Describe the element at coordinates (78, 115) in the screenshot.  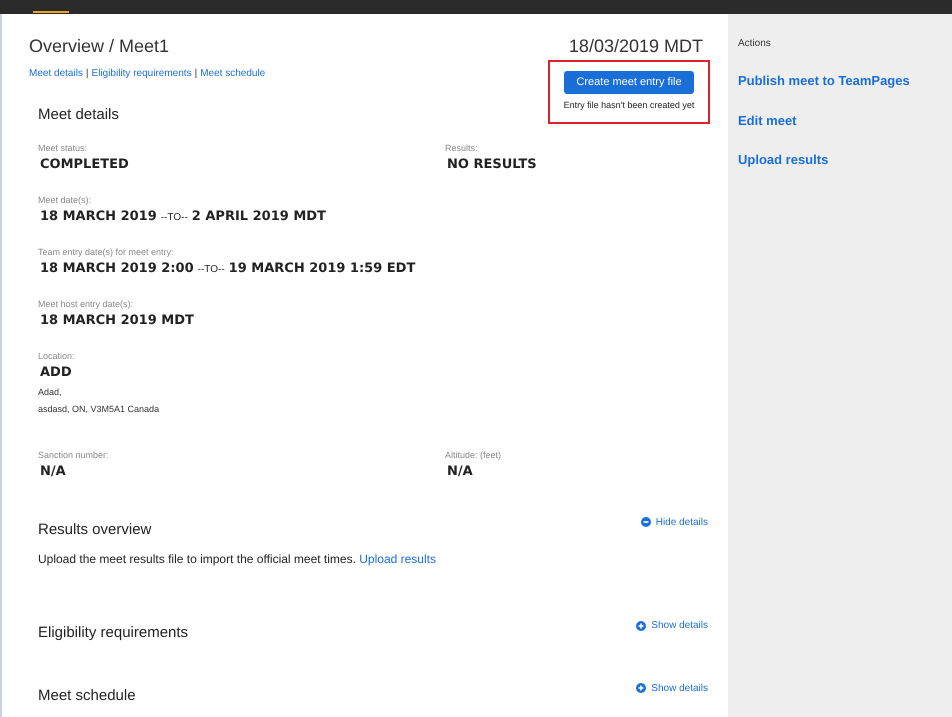
I see `section-heading: Meet details` at that location.